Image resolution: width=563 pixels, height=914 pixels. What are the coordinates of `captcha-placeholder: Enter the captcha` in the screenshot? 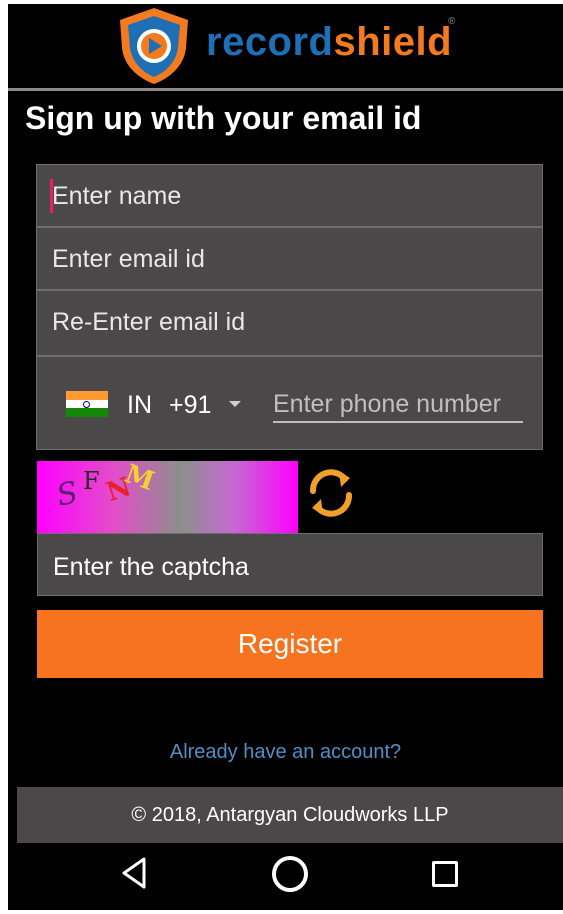 It's located at (151, 567).